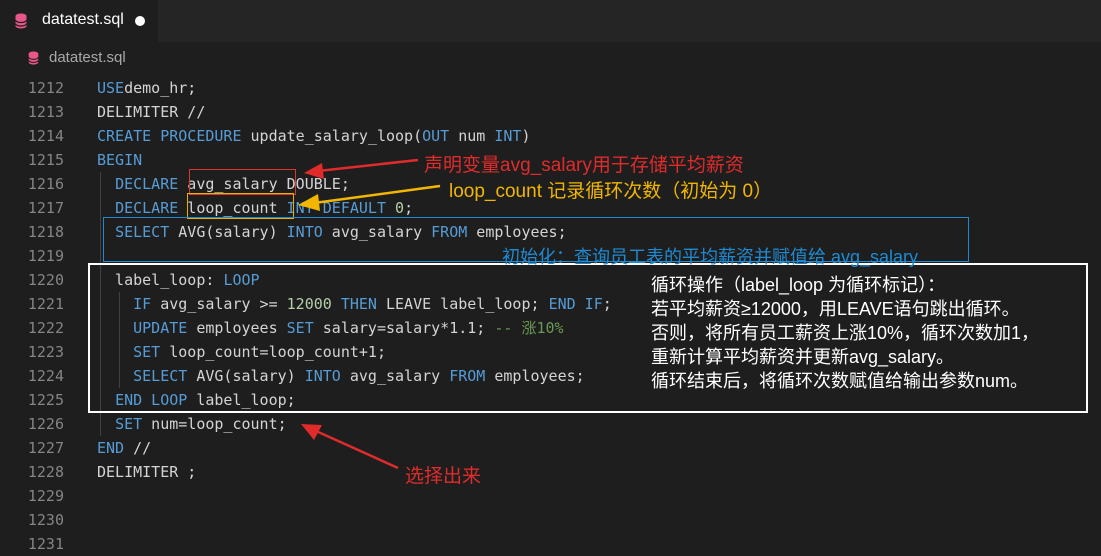 The height and width of the screenshot is (556, 1101). Describe the element at coordinates (584, 165) in the screenshot. I see `annotation-declare-avg: 声明变量avg_salary用于存储平均薪资` at that location.